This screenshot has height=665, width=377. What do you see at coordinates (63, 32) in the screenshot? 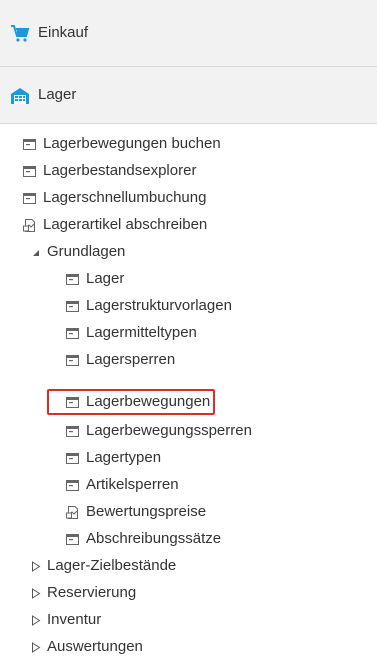
I see `section-einkauf-label: Einkauf` at bounding box center [63, 32].